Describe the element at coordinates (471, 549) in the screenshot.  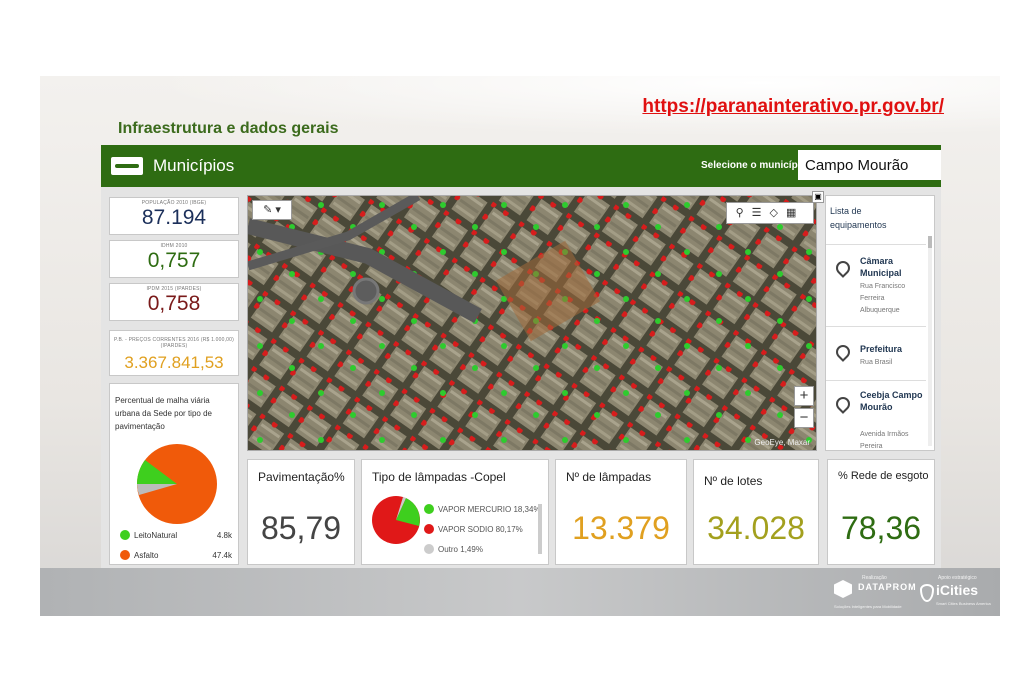
I see `lamp-legend-outro-value: 1,49%` at that location.